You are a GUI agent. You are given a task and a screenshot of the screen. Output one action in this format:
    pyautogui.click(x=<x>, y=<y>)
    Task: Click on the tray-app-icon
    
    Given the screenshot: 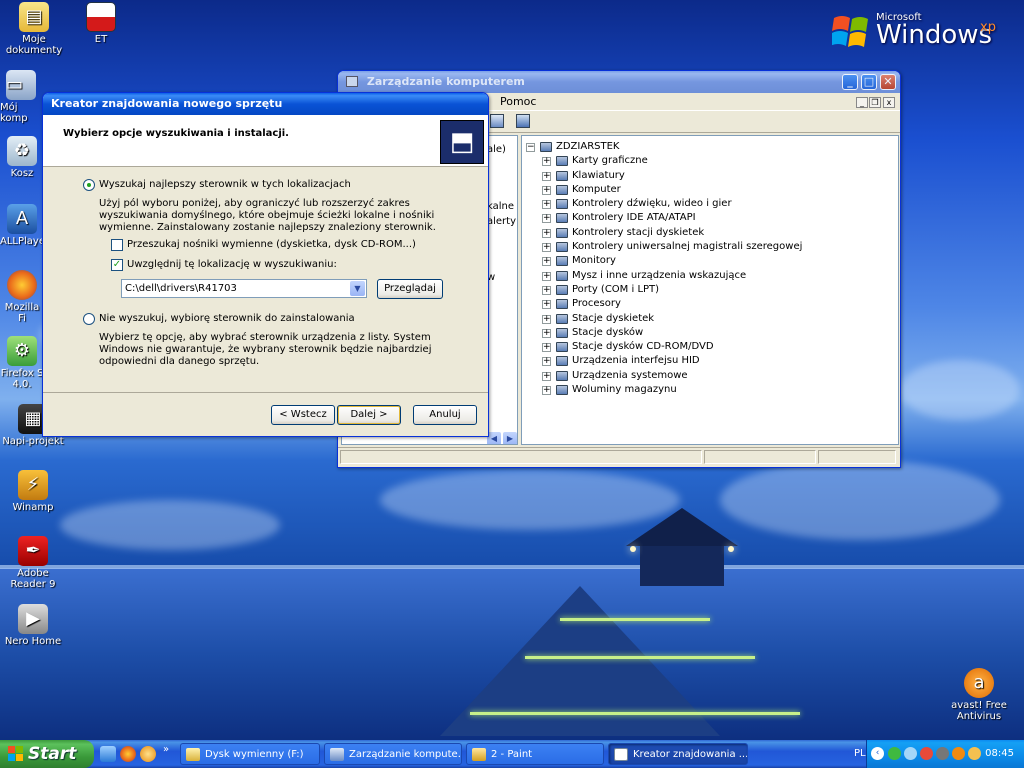 What is the action you would take?
    pyautogui.click(x=974, y=753)
    